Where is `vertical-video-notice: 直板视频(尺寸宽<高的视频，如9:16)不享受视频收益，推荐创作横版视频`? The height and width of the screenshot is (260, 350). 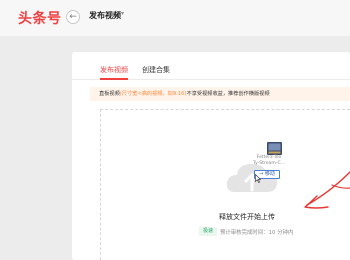
vertical-video-notice: 直板视频(尺寸宽<高的视频，如9:16)不享受视频收益，推荐创作横版视频 is located at coordinates (220, 94).